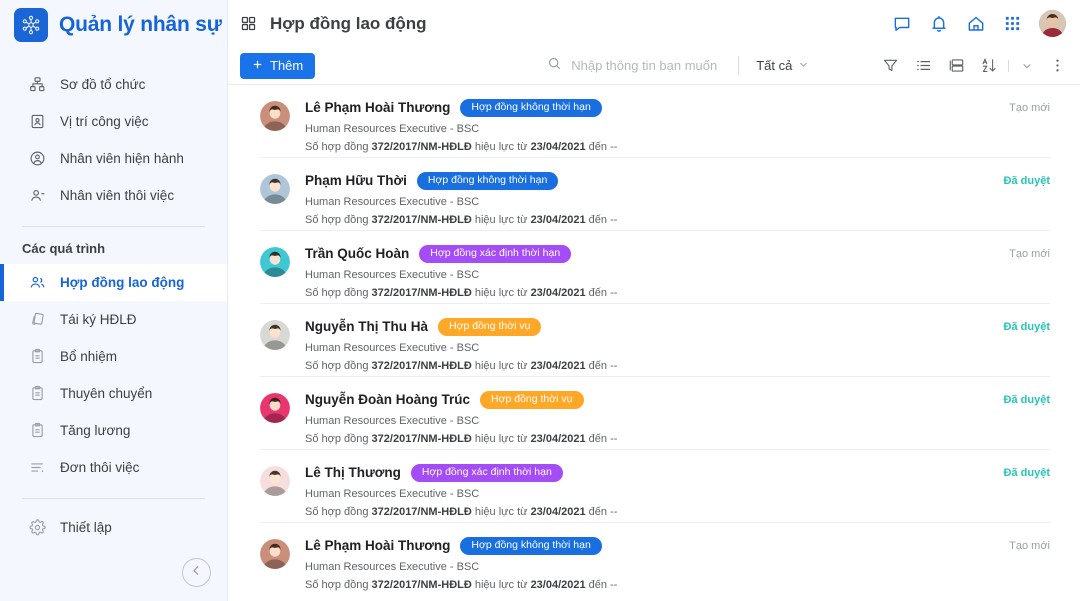 The height and width of the screenshot is (601, 1080). I want to click on board-view-icon, so click(956, 65).